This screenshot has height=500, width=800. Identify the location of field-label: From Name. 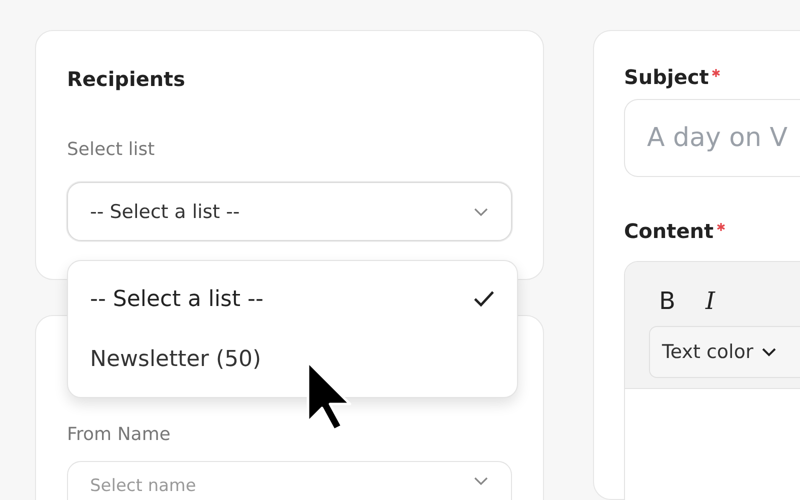
(119, 434).